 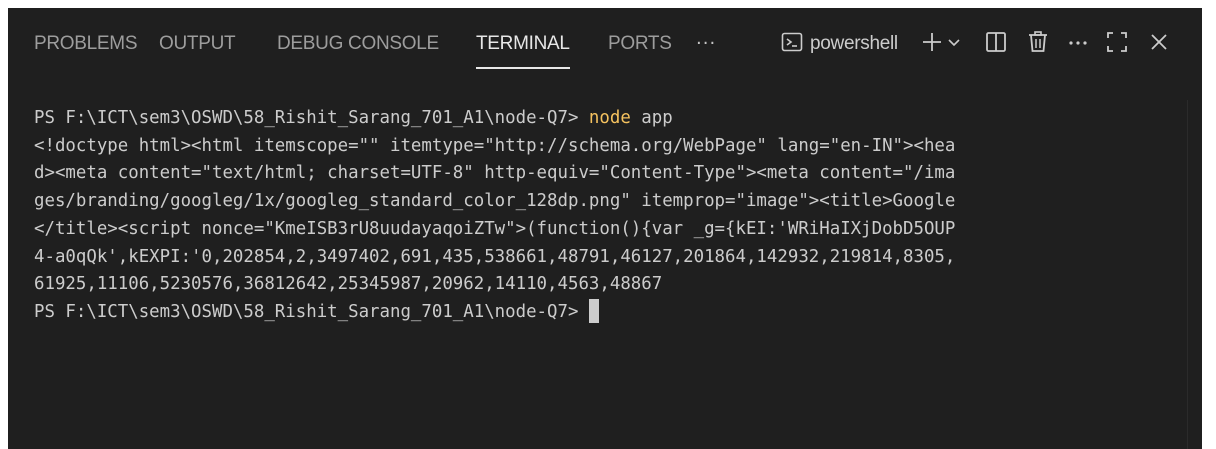 I want to click on close-panel-button, so click(x=1159, y=44).